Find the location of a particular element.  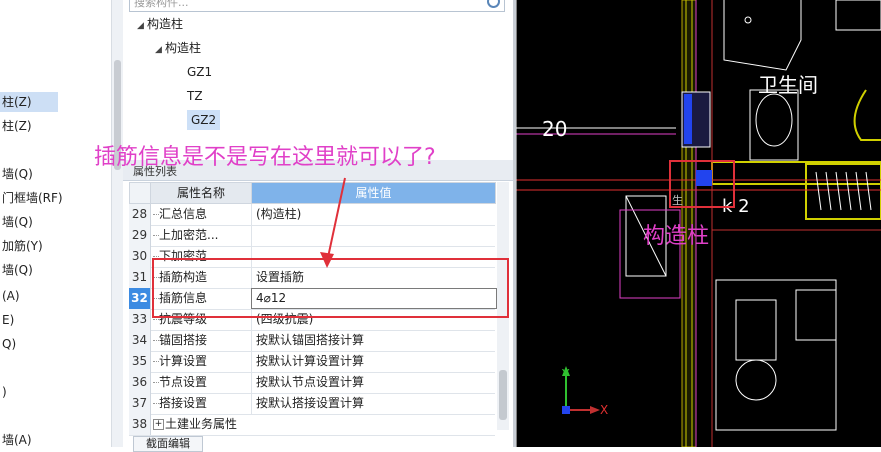

section-edit-button: 截面编辑 is located at coordinates (168, 444).